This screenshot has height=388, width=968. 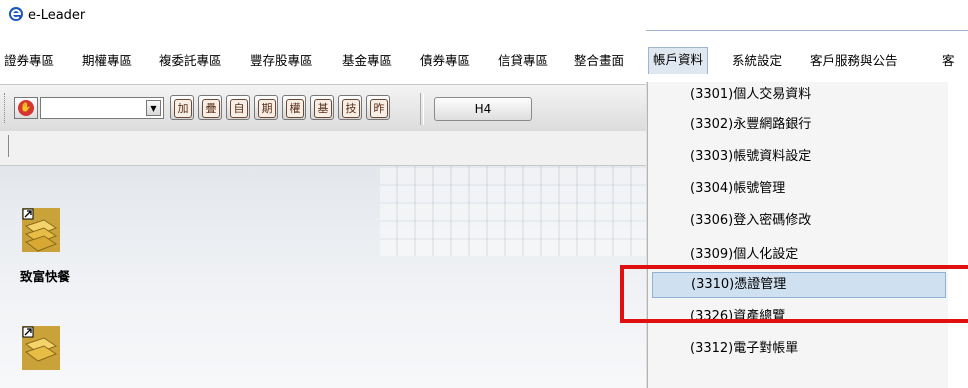 I want to click on stop-icon: ✋, so click(x=26, y=108).